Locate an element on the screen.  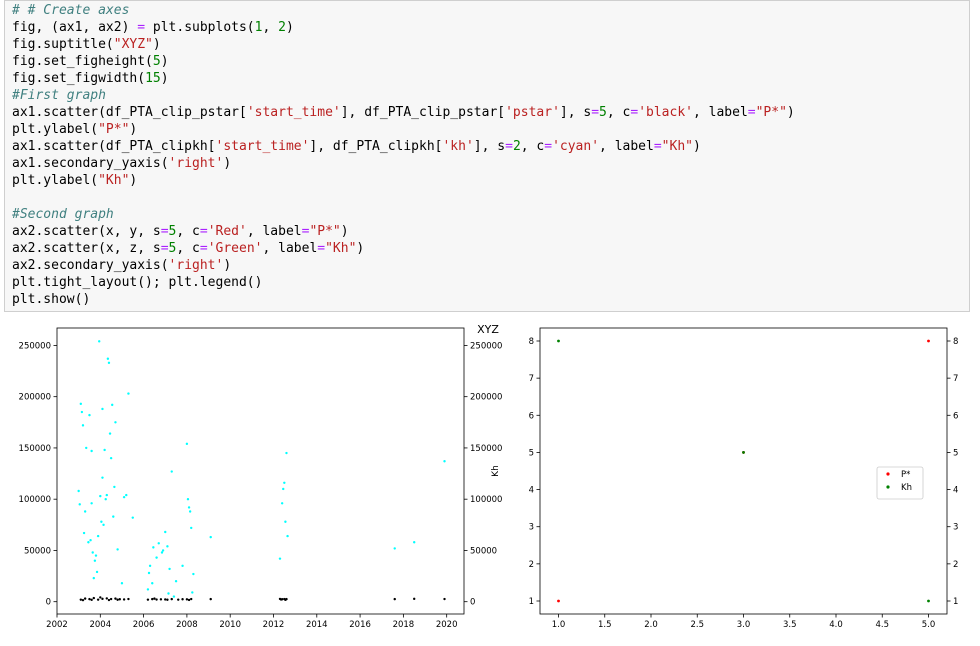
code-token: ], df_PTA_clipkh[ is located at coordinates (376, 146).